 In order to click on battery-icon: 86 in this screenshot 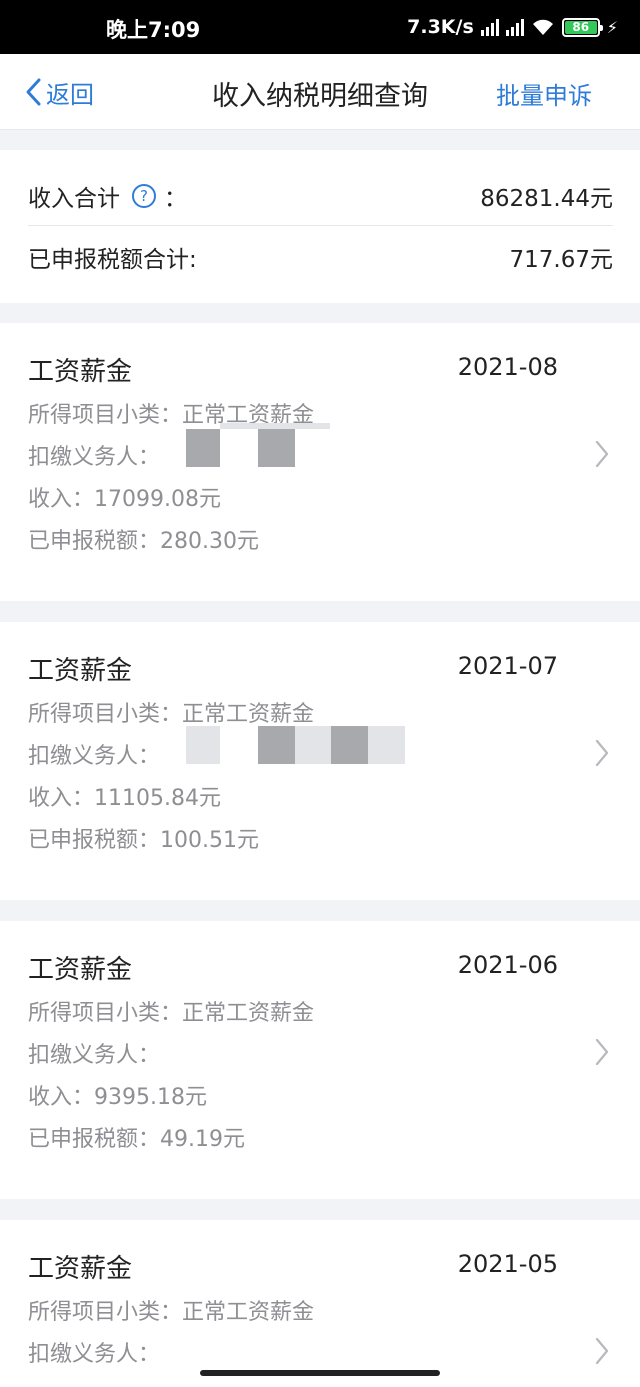, I will do `click(582, 27)`.